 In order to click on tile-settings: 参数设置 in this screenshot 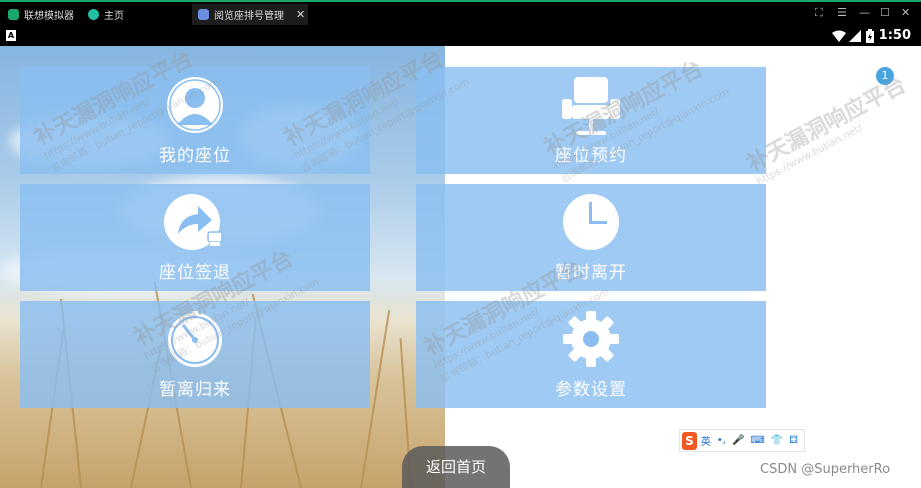, I will do `click(591, 354)`.